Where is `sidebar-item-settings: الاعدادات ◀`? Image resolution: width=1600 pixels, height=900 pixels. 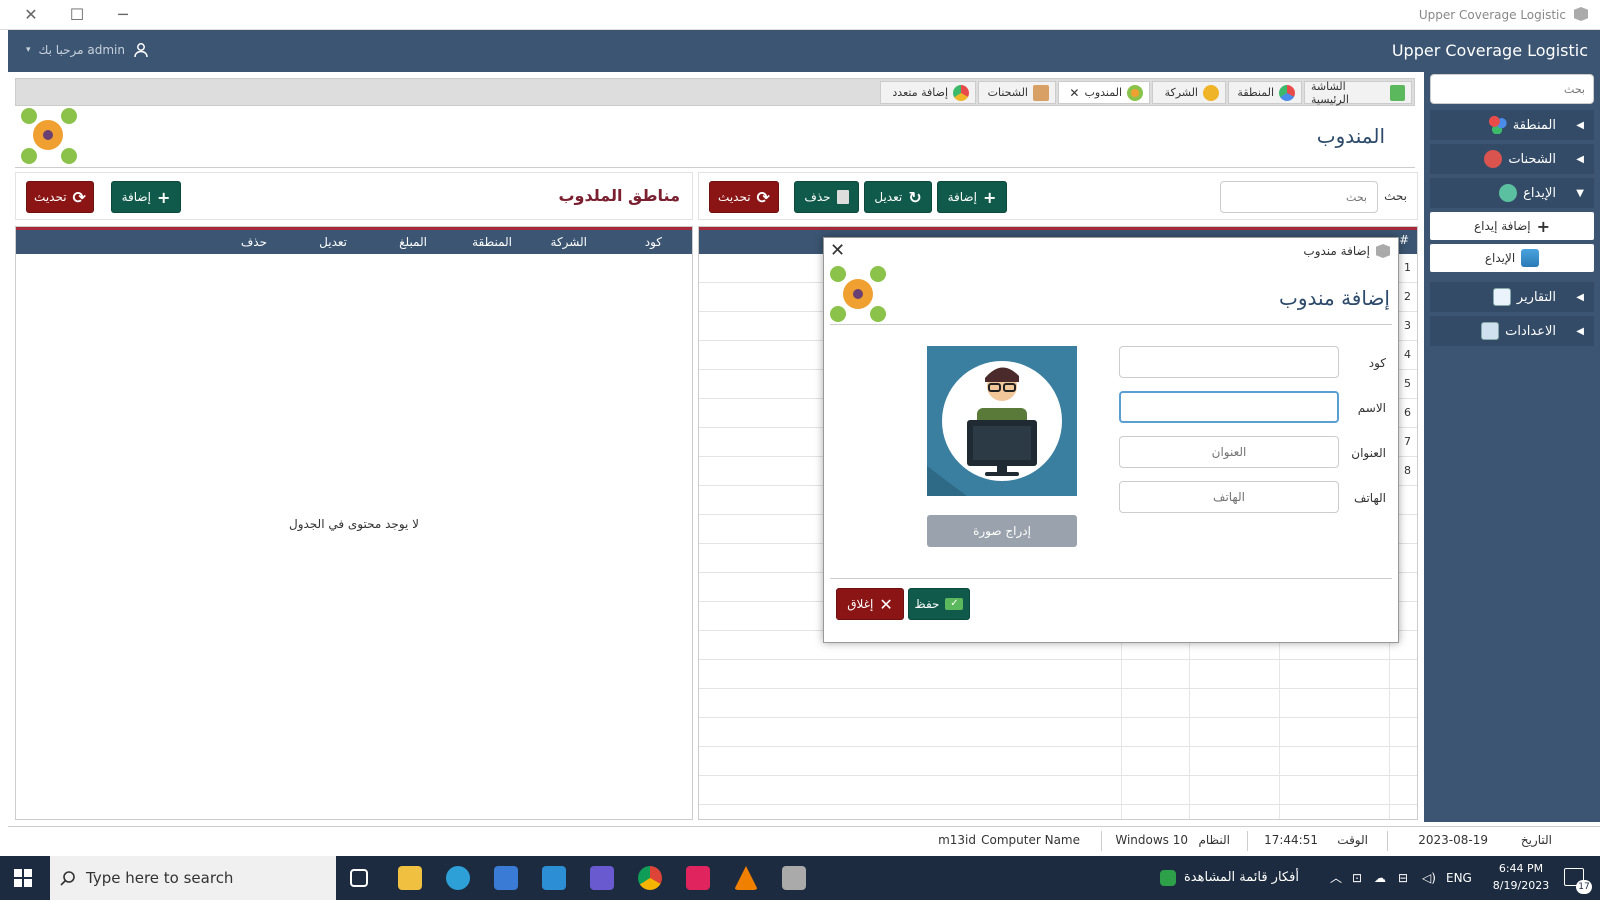
sidebar-item-settings: الاعدادات ◀ is located at coordinates (1512, 331).